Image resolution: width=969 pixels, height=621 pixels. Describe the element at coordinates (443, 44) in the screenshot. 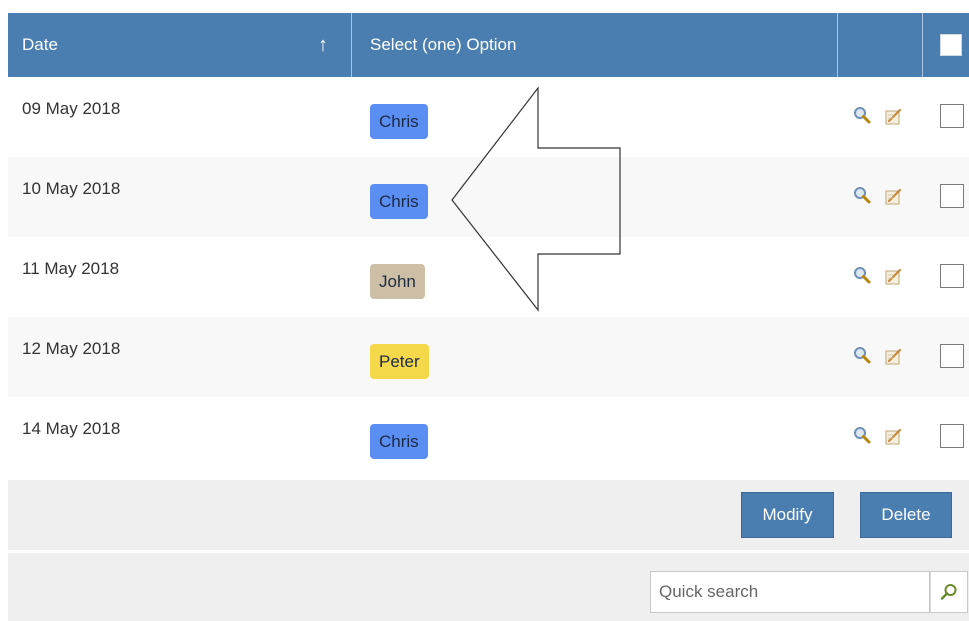

I see `column-header-option-label: Select (one) Option` at that location.